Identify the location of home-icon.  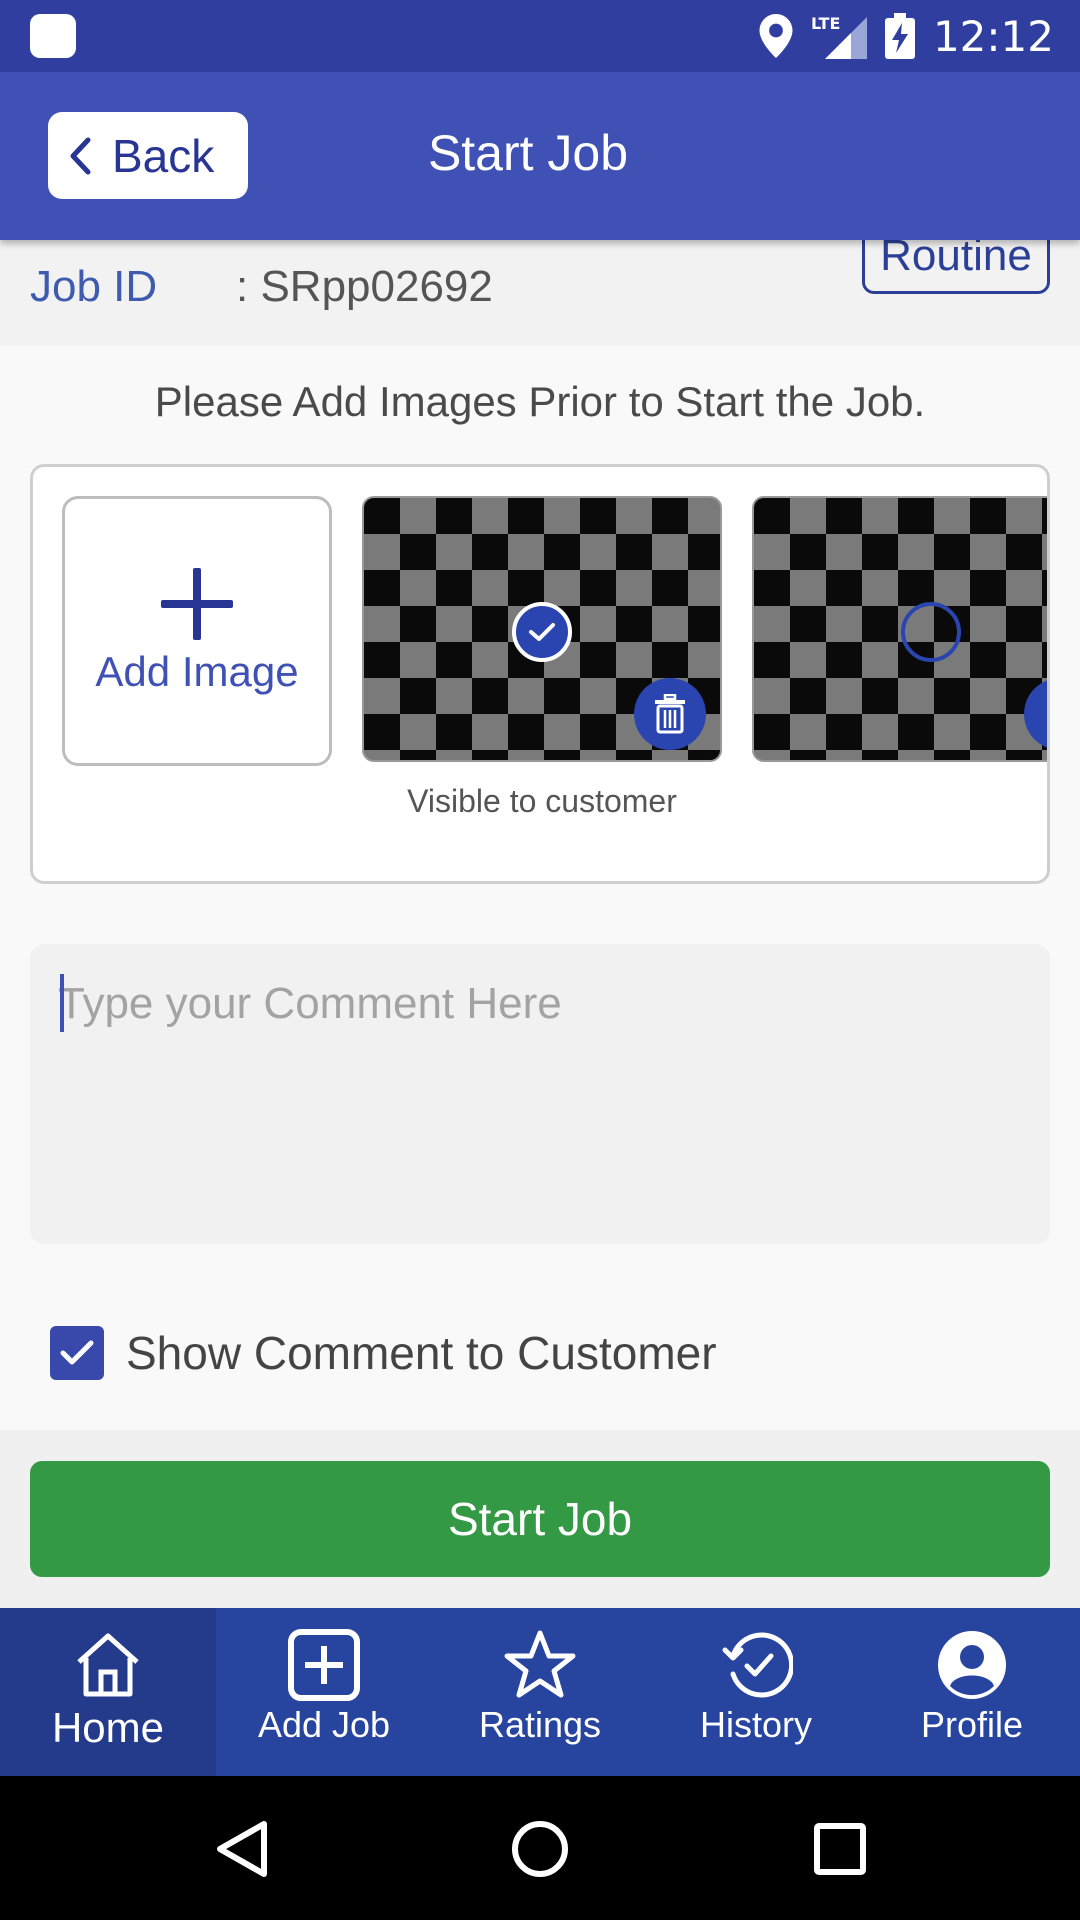
(108, 1665).